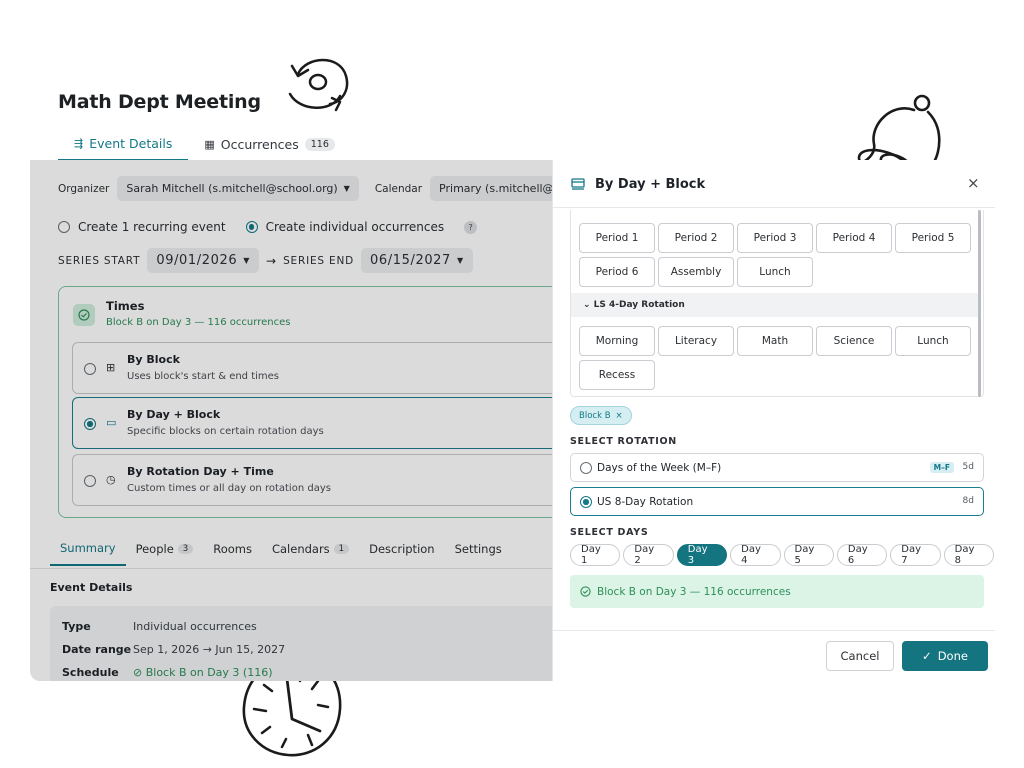 The width and height of the screenshot is (1024, 768). I want to click on tab-label: Occurrences, so click(259, 144).